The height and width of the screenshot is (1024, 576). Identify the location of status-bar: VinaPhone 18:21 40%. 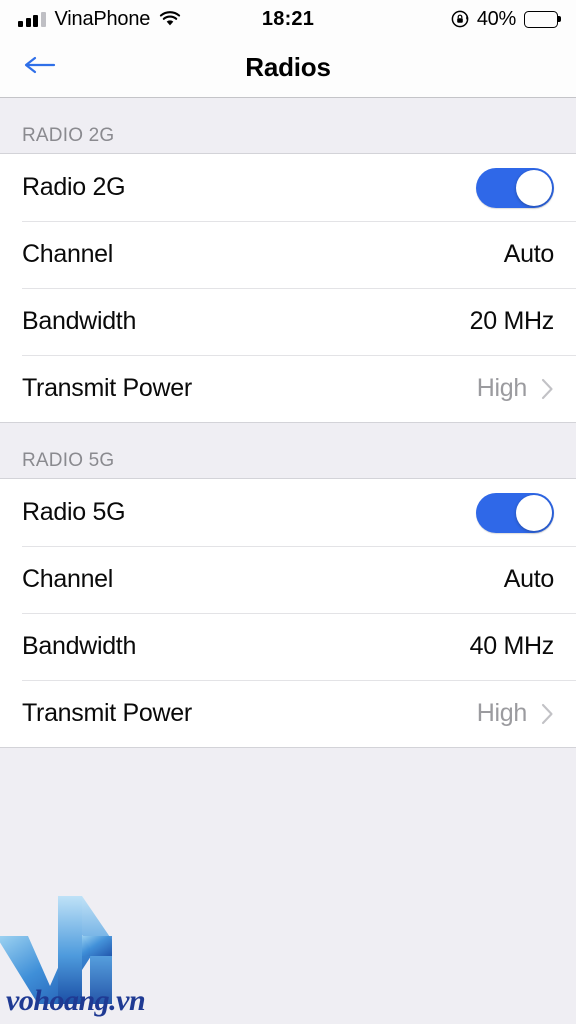
(288, 19).